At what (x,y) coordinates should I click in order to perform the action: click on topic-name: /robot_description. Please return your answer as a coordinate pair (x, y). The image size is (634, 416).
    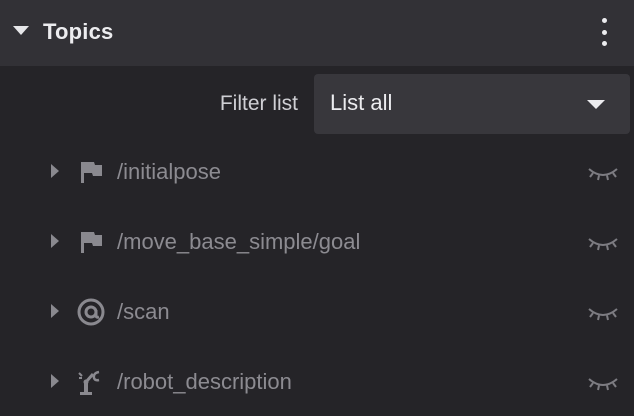
    Looking at the image, I should click on (204, 381).